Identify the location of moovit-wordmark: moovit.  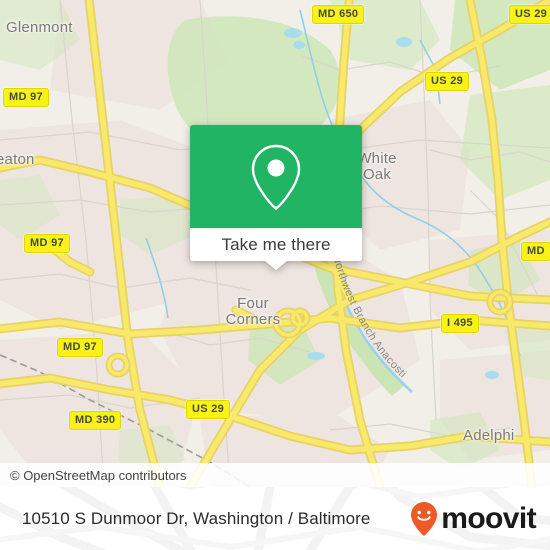
(488, 518).